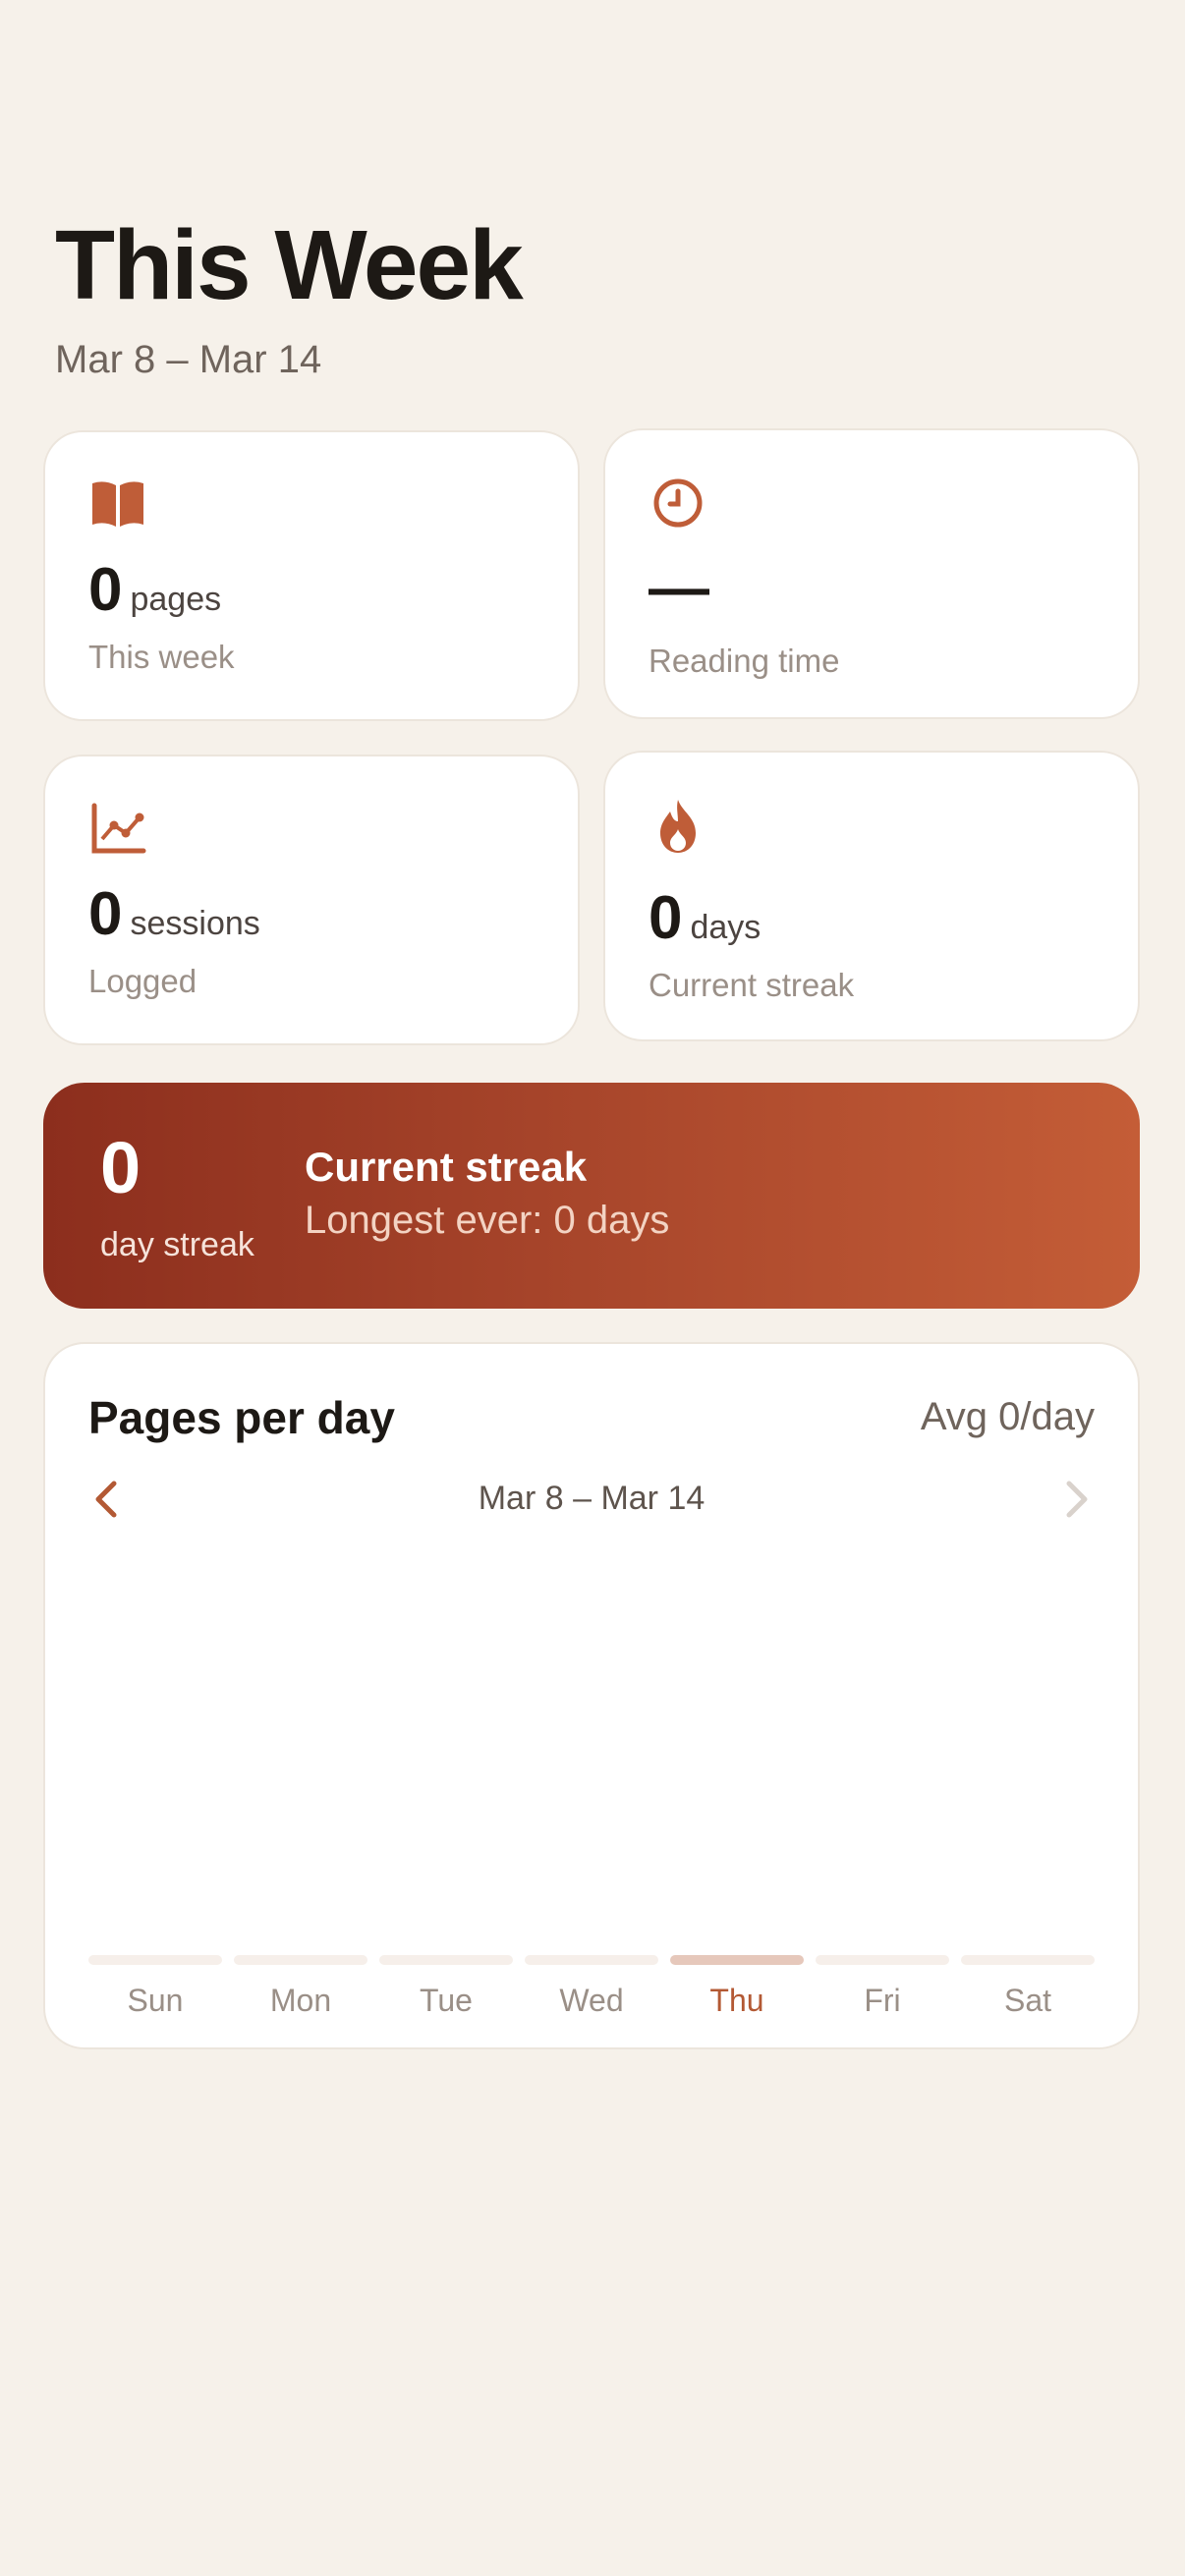  Describe the element at coordinates (592, 1498) in the screenshot. I see `chart-week-range: Mar 8 – Mar 14` at that location.